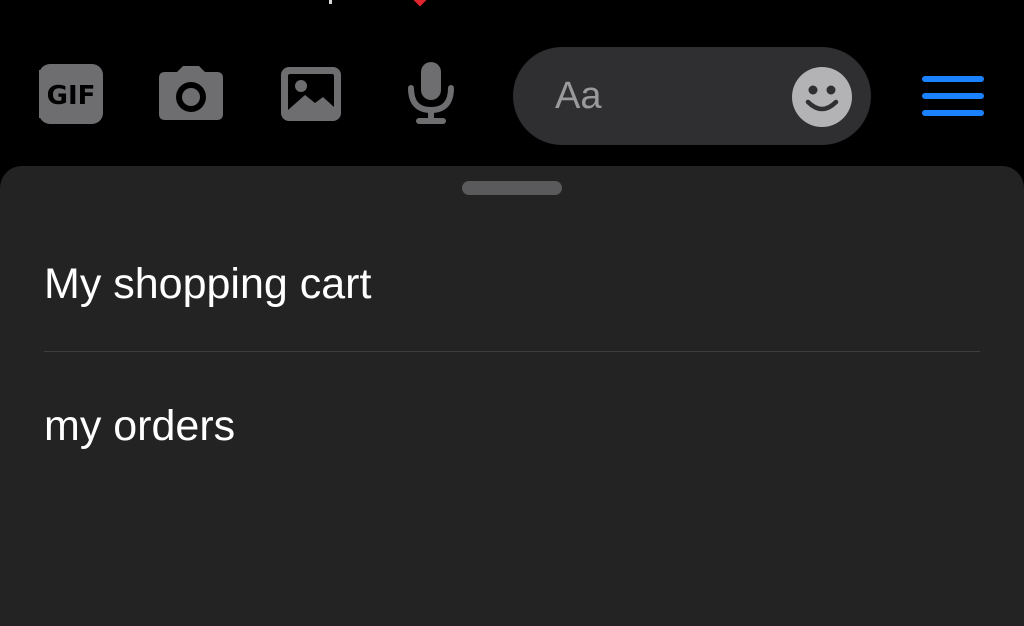  What do you see at coordinates (822, 97) in the screenshot?
I see `emoji-icon` at bounding box center [822, 97].